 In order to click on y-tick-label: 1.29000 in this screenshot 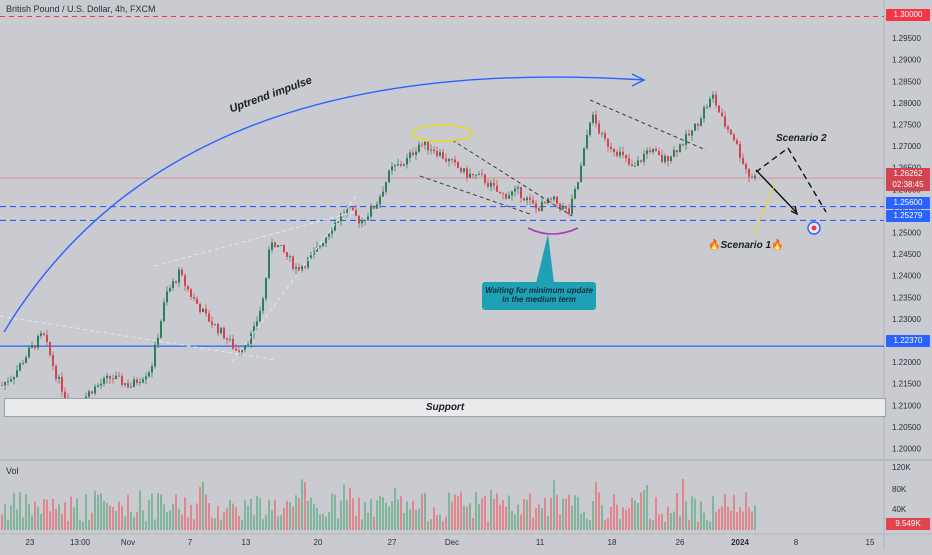, I will do `click(906, 60)`.